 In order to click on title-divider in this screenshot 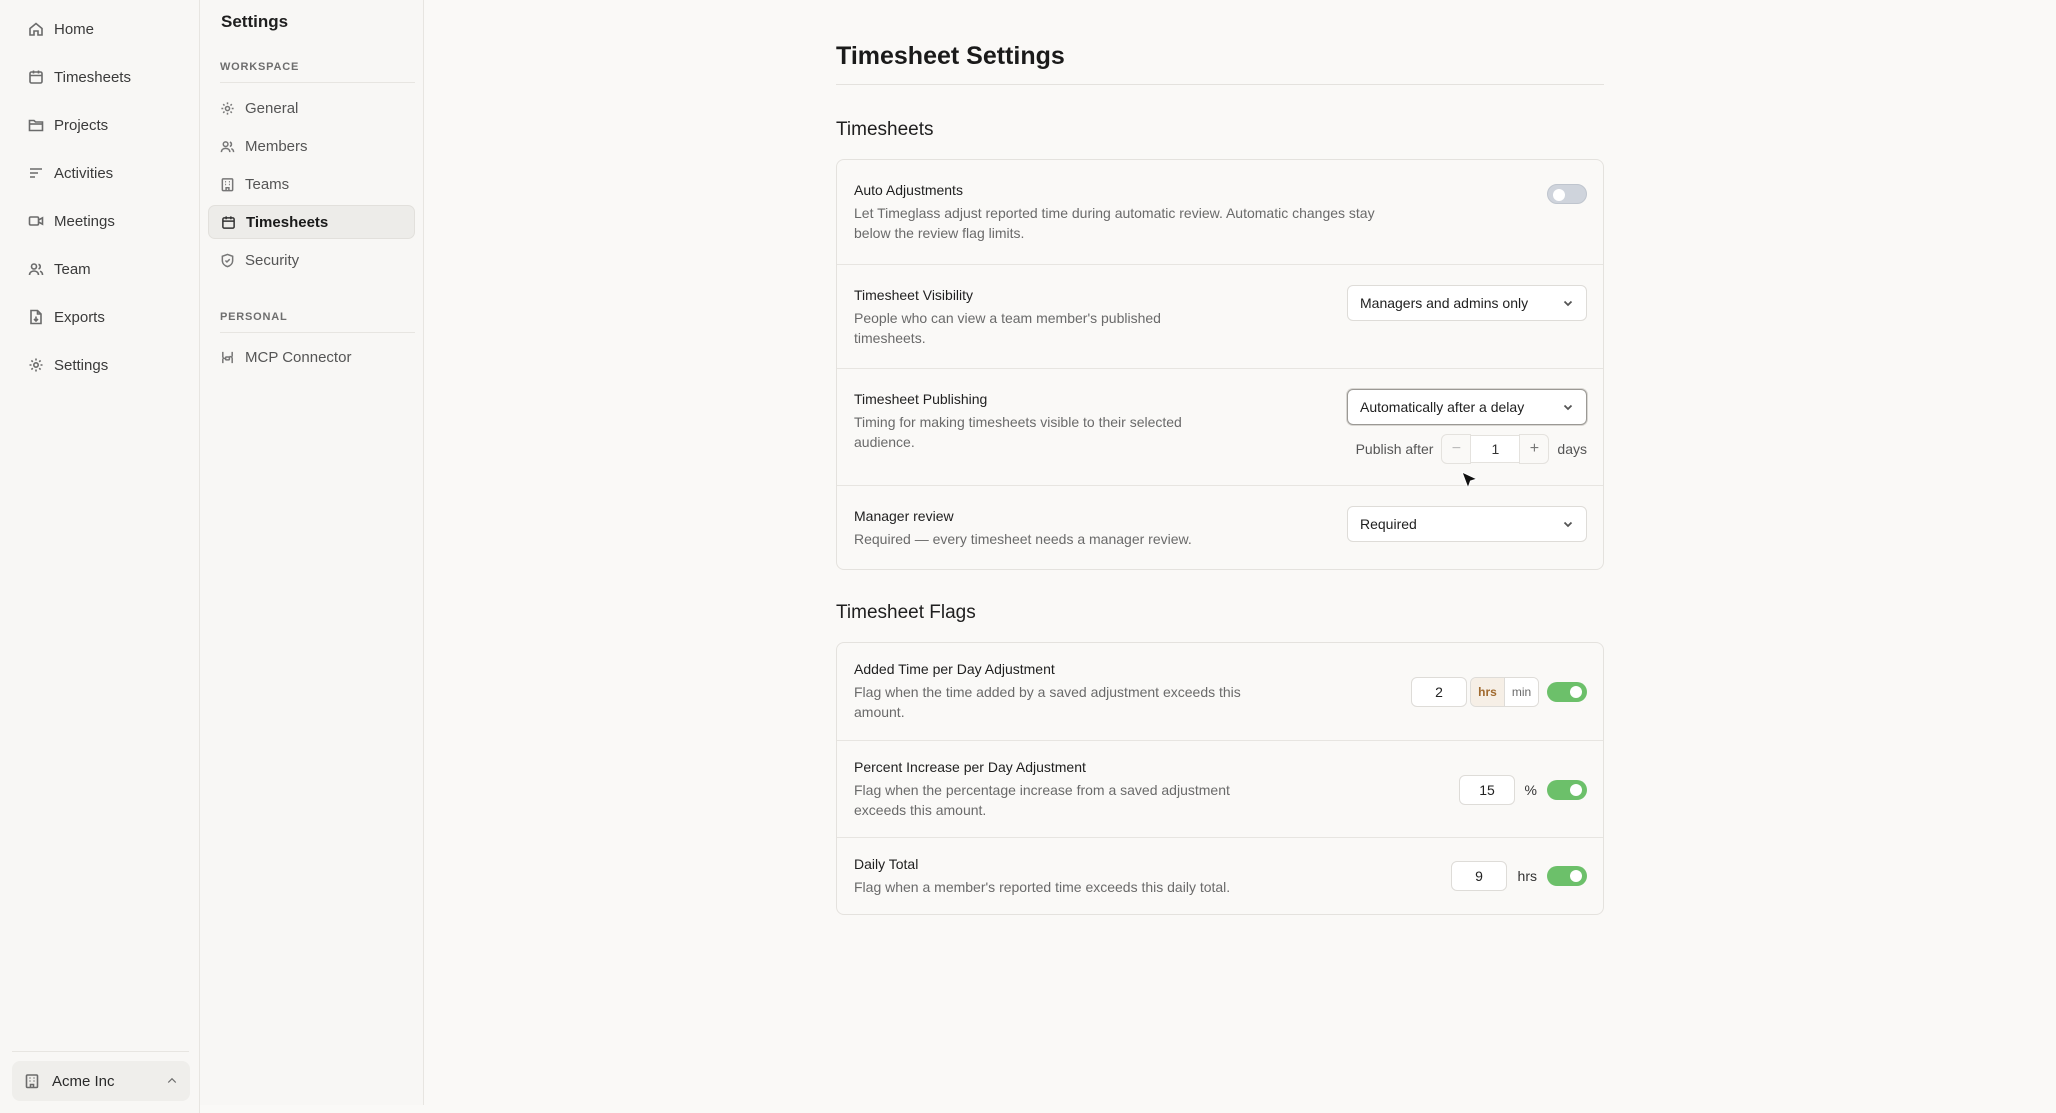, I will do `click(1220, 84)`.